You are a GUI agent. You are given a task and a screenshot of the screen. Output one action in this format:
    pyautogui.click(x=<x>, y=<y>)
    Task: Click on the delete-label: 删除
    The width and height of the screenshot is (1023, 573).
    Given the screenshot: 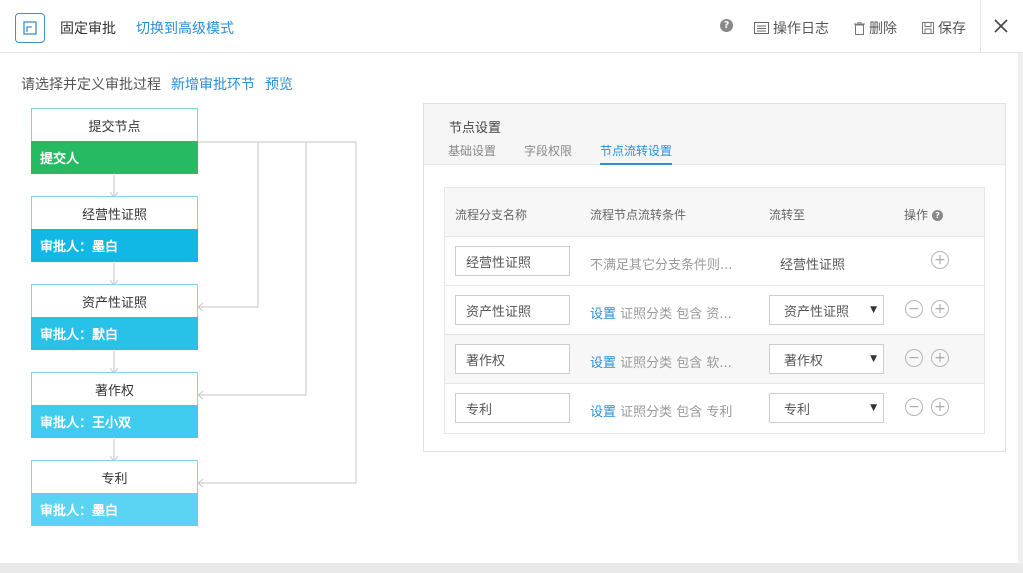 What is the action you would take?
    pyautogui.click(x=883, y=29)
    